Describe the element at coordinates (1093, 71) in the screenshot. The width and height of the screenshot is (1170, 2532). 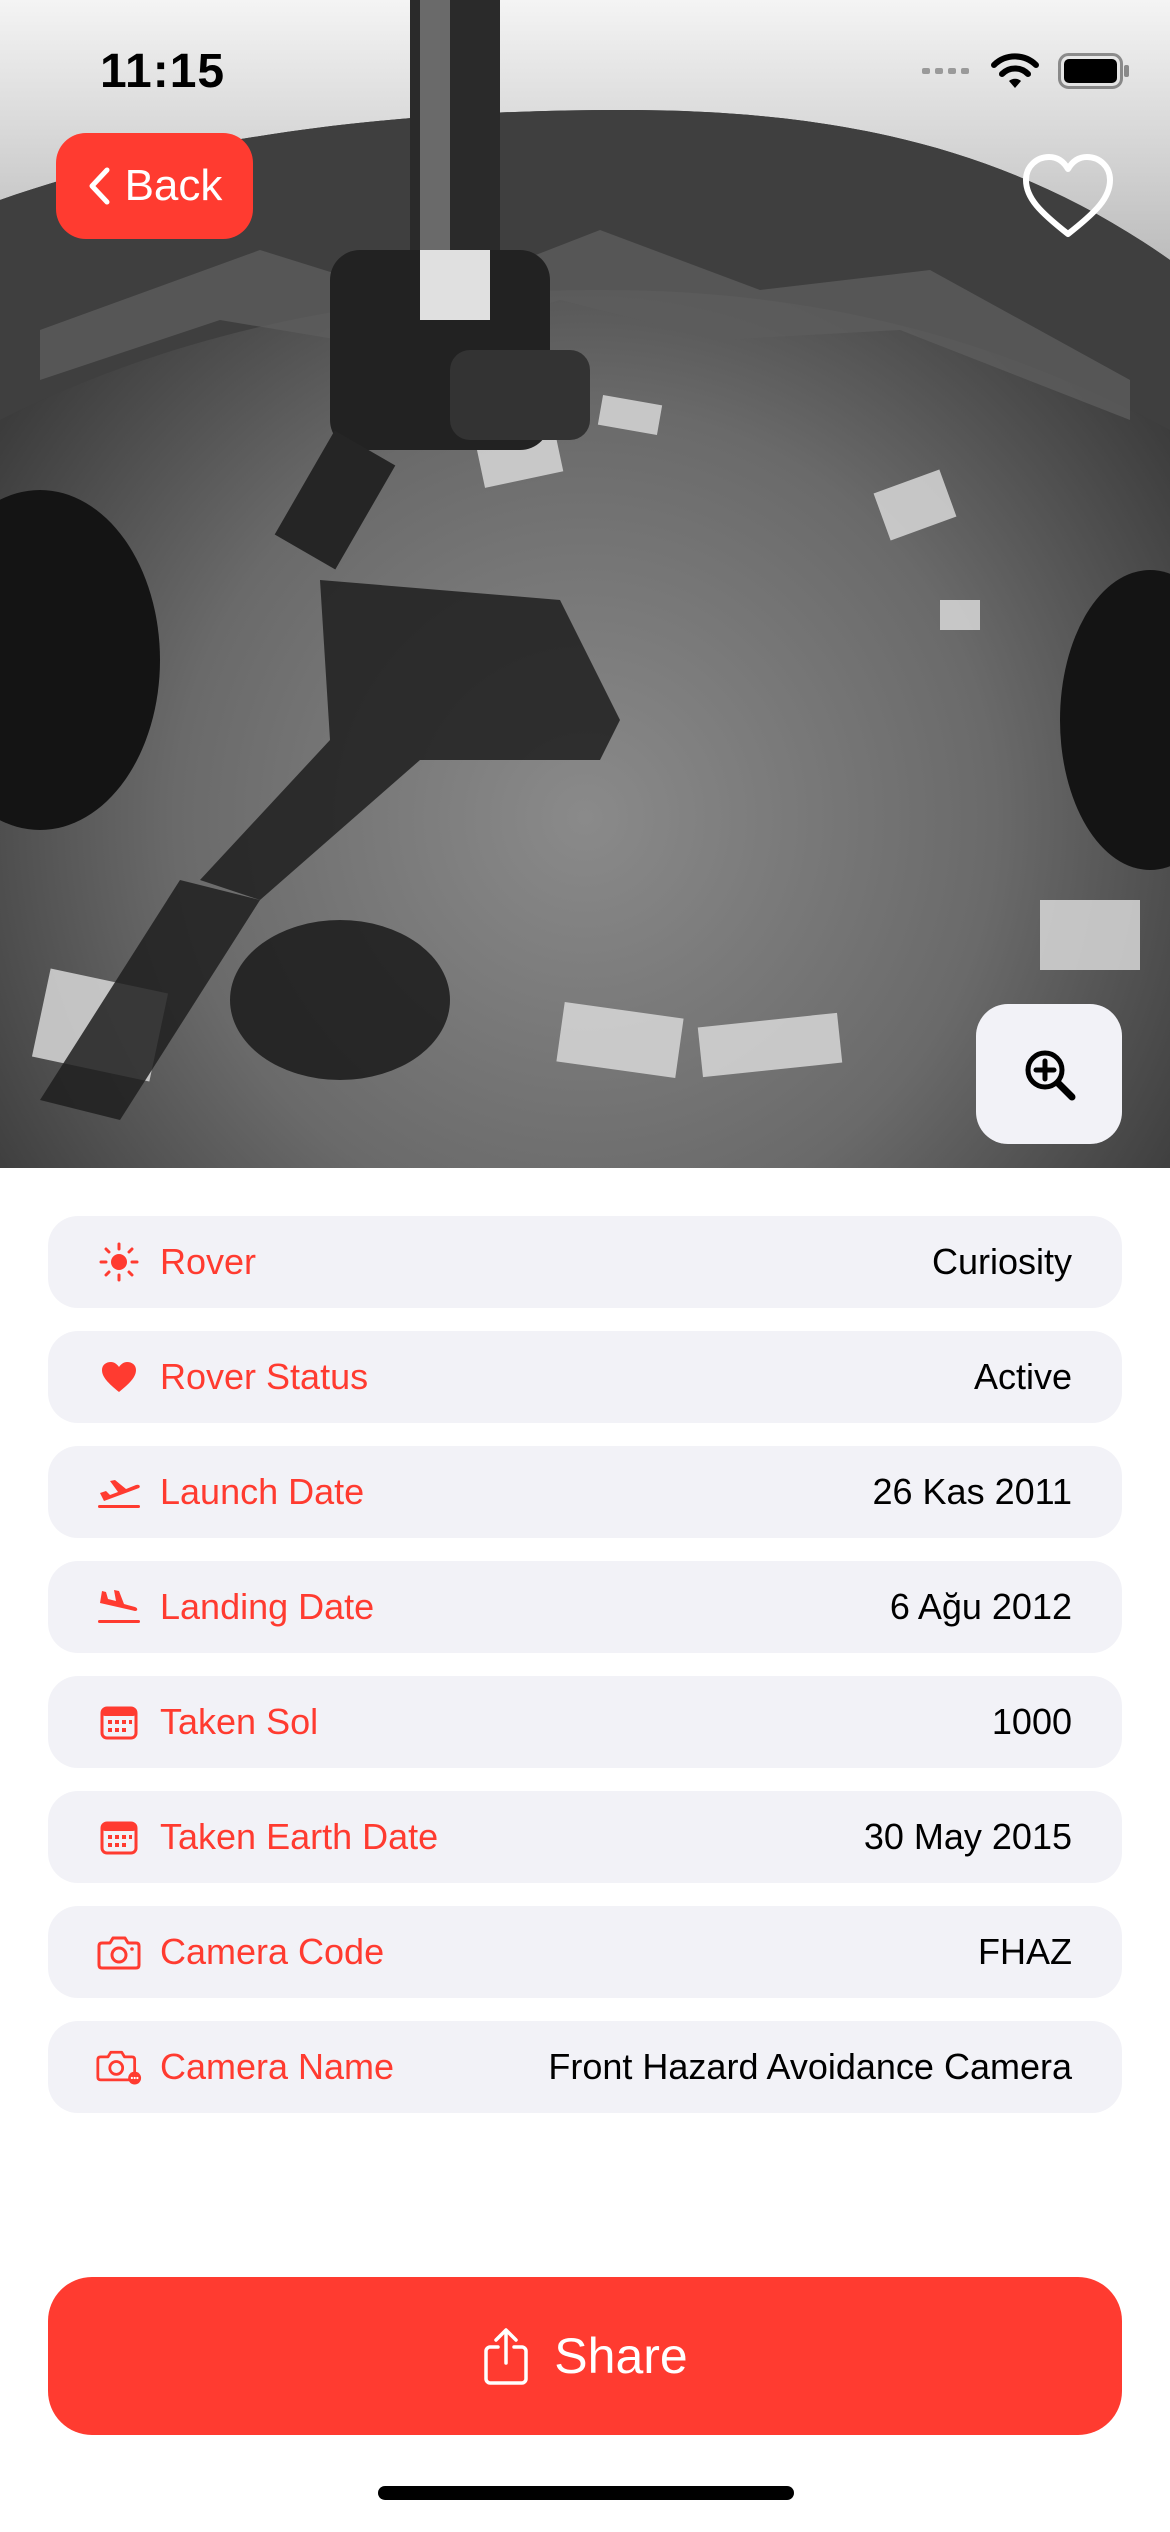
I see `battery-icon` at that location.